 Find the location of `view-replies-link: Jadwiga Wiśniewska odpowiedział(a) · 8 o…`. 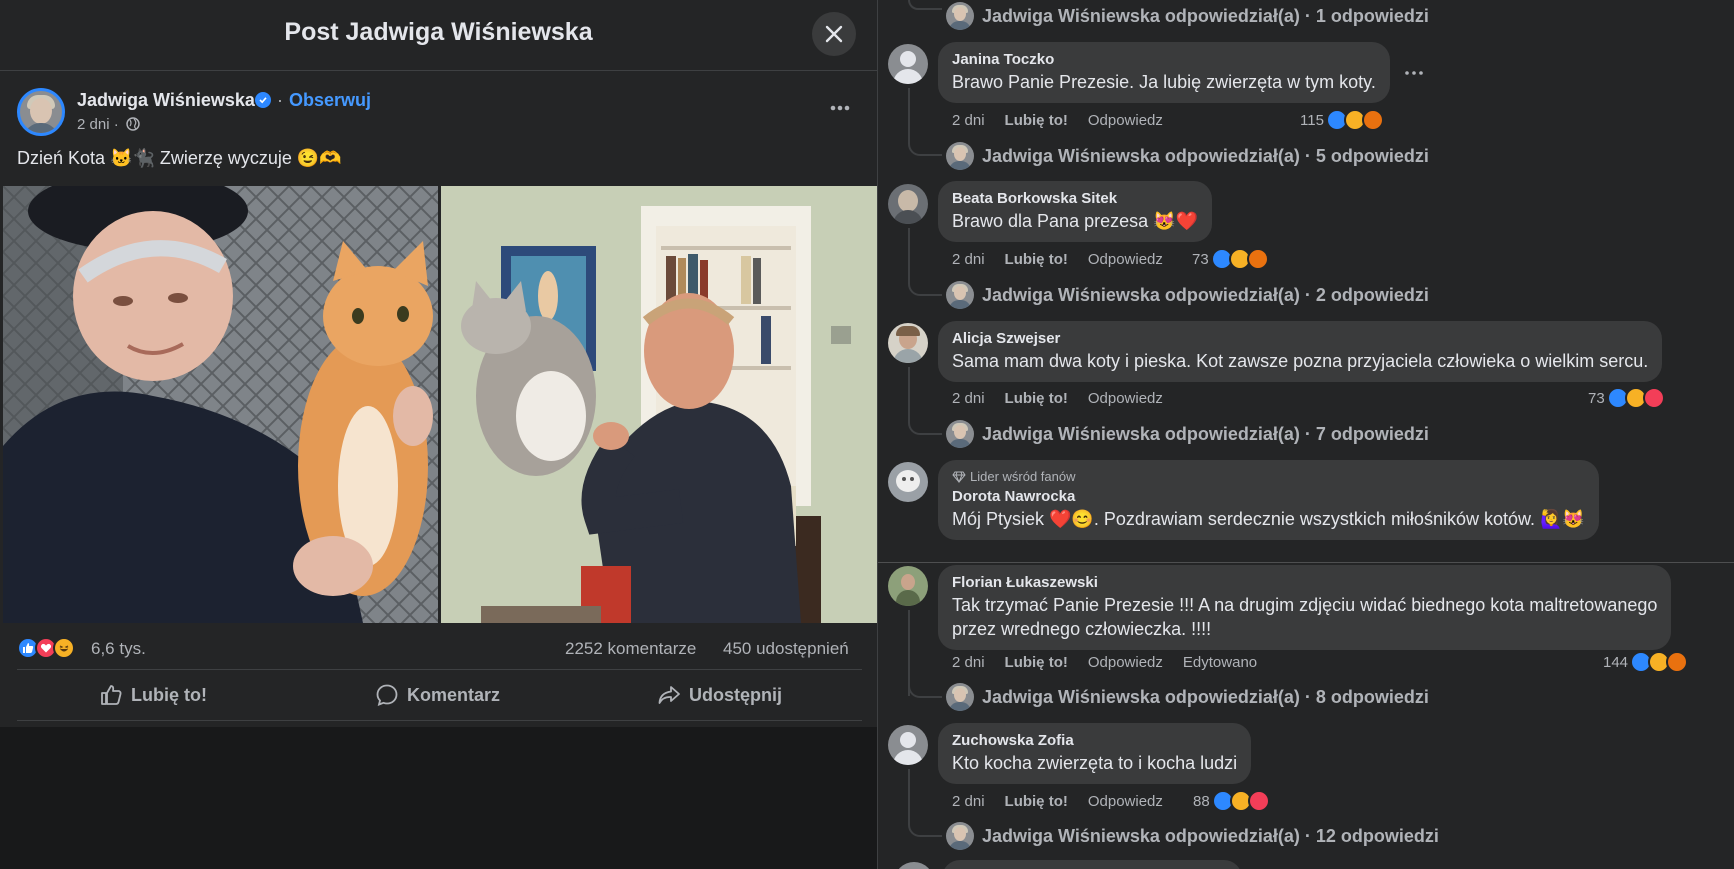

view-replies-link: Jadwiga Wiśniewska odpowiedział(a) · 8 o… is located at coordinates (1187, 697).